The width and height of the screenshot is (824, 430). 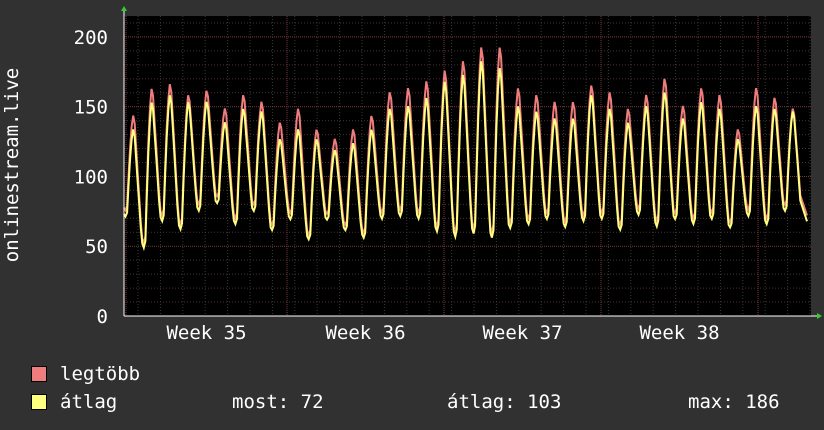 I want to click on stat-current: most: 72, so click(x=278, y=402).